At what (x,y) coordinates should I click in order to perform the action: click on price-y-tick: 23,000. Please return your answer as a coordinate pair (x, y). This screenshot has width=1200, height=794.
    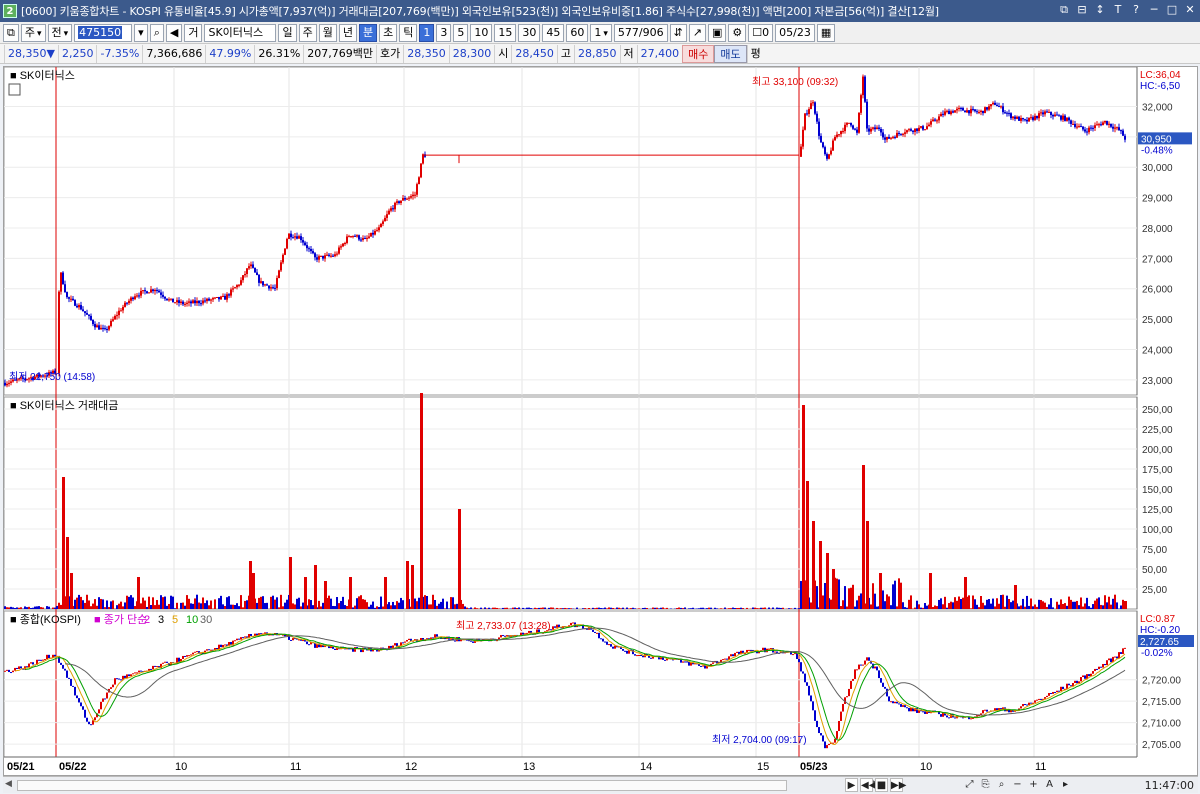
    Looking at the image, I should click on (1157, 381).